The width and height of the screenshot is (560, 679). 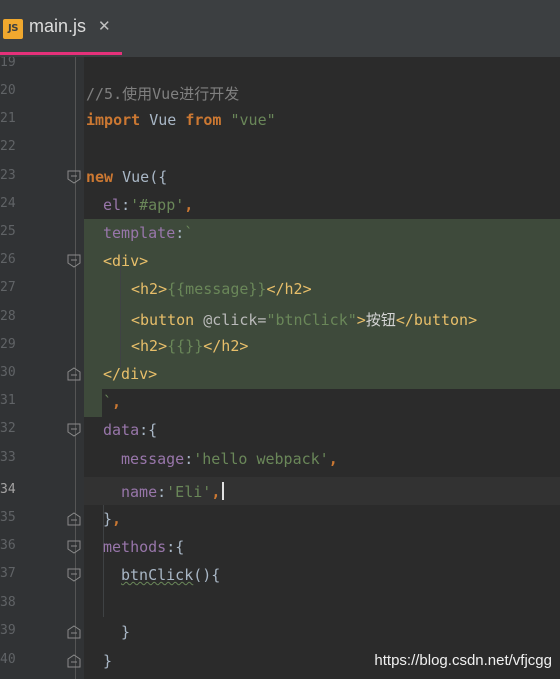 I want to click on line-number: 37, so click(x=8, y=573).